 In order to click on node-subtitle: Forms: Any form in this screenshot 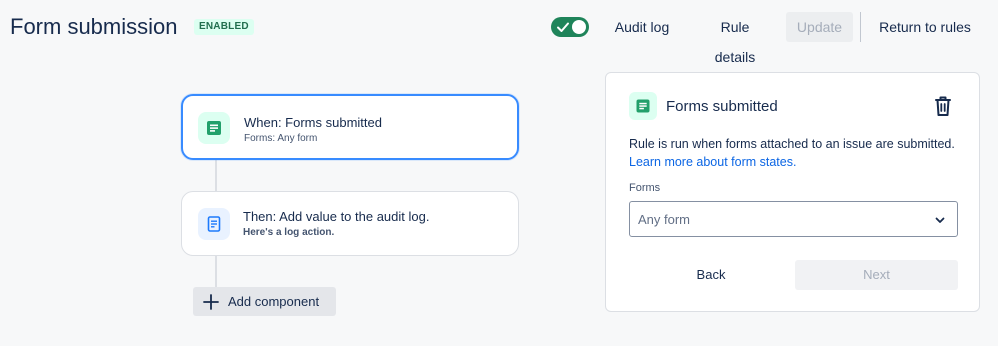, I will do `click(281, 138)`.